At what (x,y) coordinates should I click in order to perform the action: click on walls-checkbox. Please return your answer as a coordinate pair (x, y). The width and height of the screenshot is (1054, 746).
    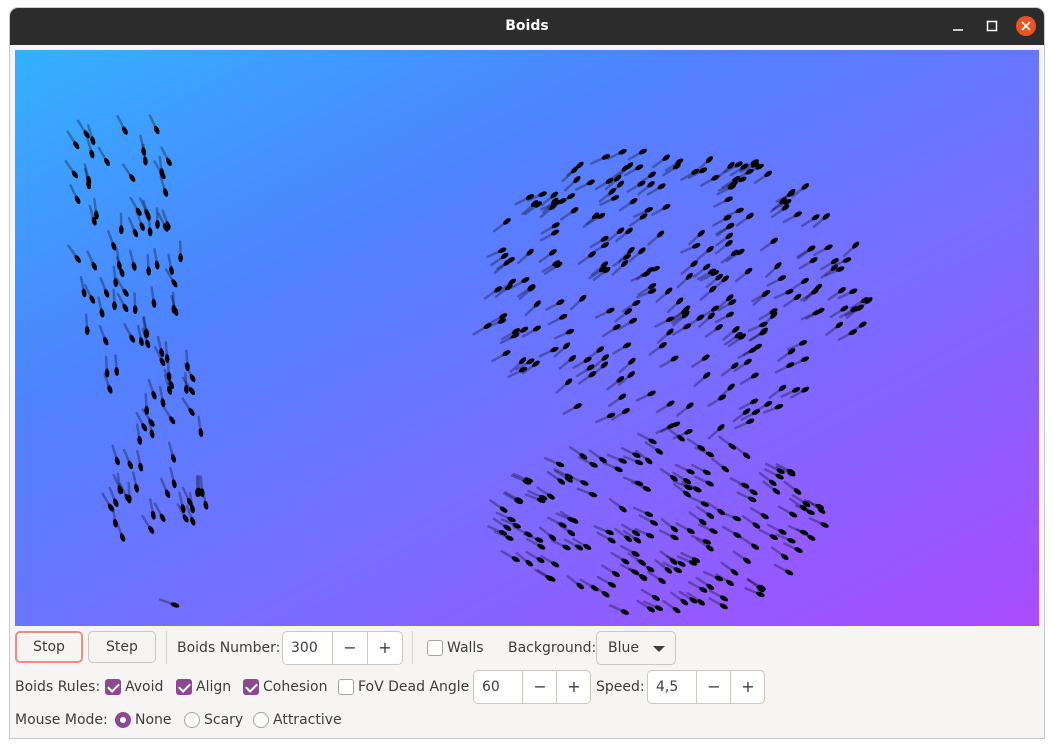
    Looking at the image, I should click on (435, 648).